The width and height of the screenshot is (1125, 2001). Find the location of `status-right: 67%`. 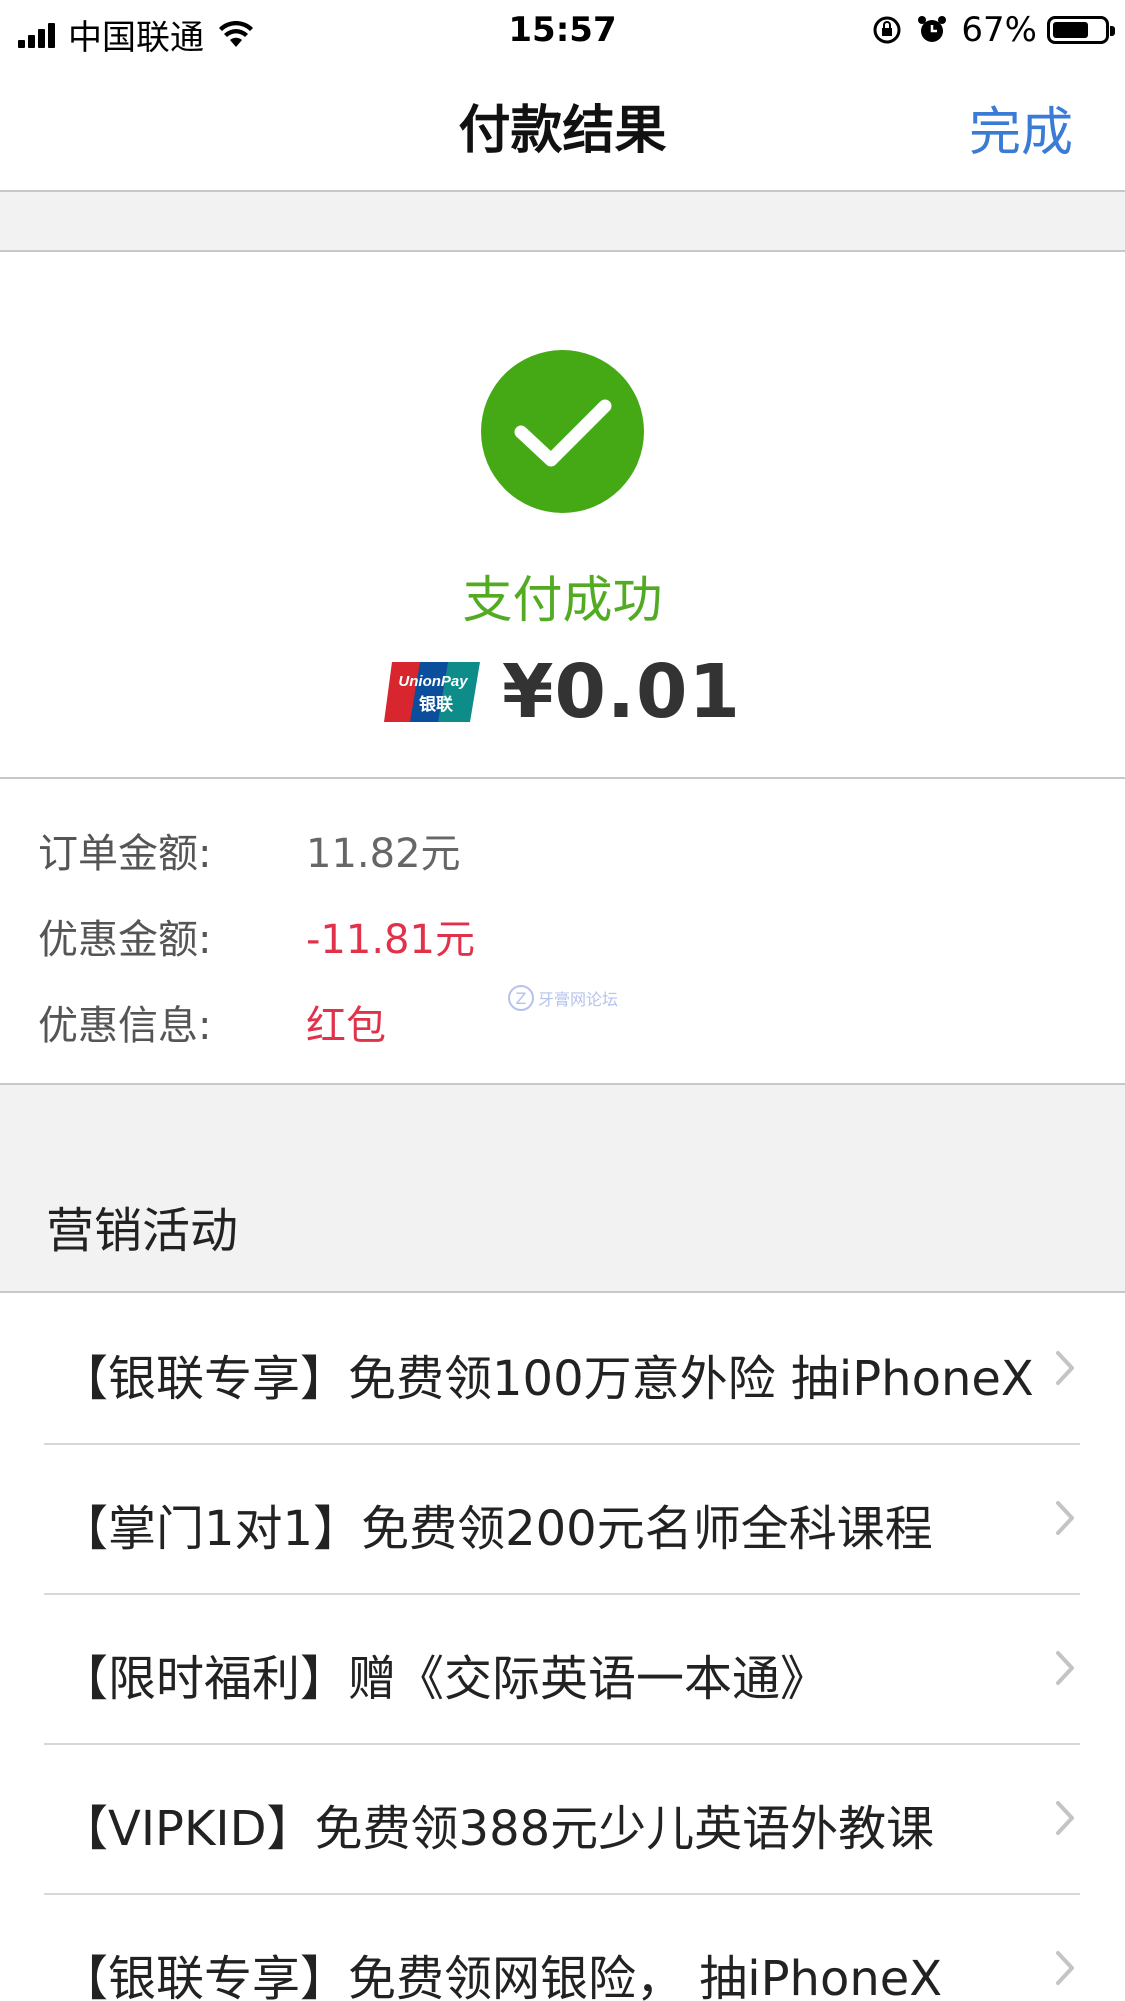

status-right: 67% is located at coordinates (993, 30).